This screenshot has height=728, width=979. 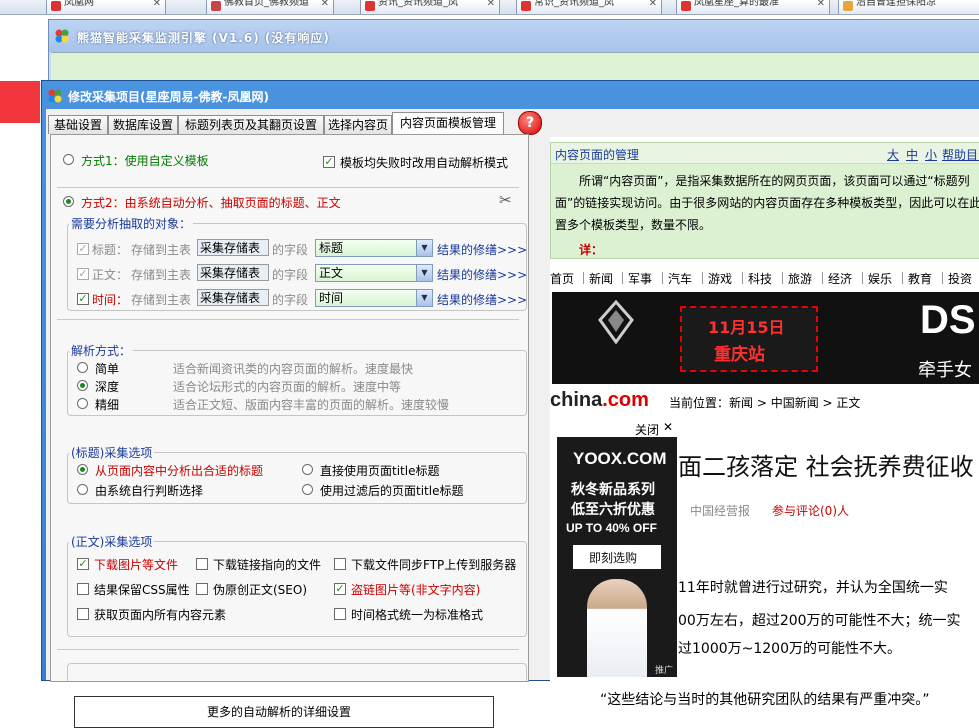 What do you see at coordinates (800, 278) in the screenshot?
I see `nav-item: 旅游` at bounding box center [800, 278].